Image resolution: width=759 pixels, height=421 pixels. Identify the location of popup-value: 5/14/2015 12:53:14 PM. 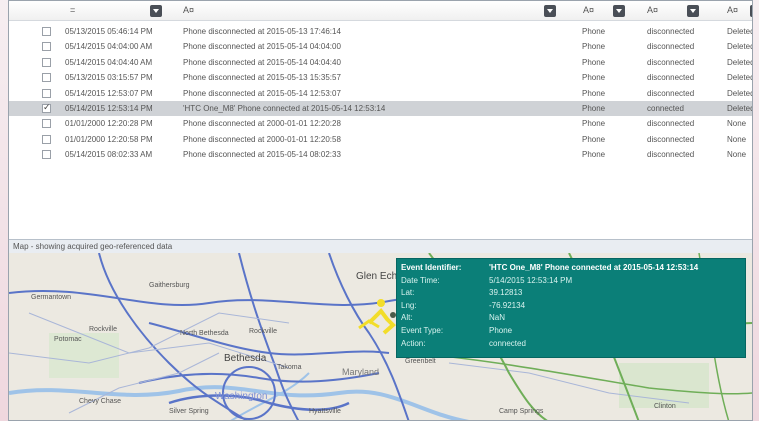
(531, 280).